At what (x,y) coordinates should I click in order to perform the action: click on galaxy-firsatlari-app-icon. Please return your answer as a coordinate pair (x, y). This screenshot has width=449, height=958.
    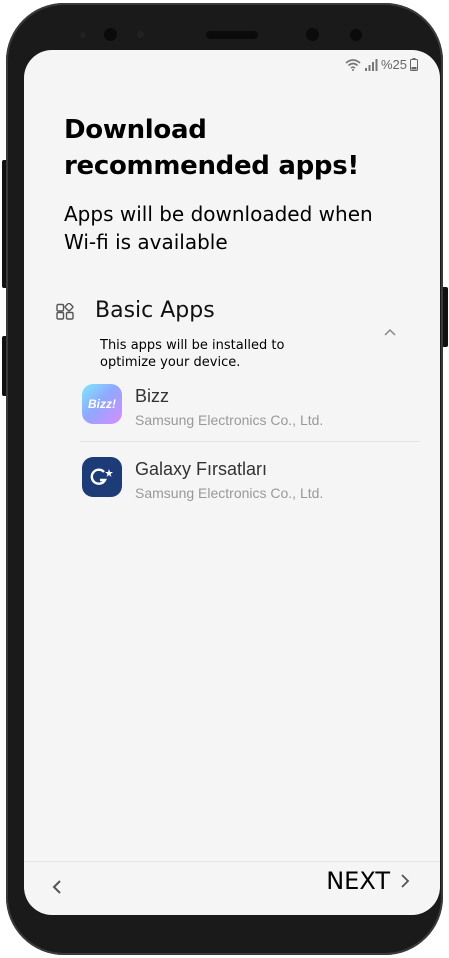
    Looking at the image, I should click on (102, 477).